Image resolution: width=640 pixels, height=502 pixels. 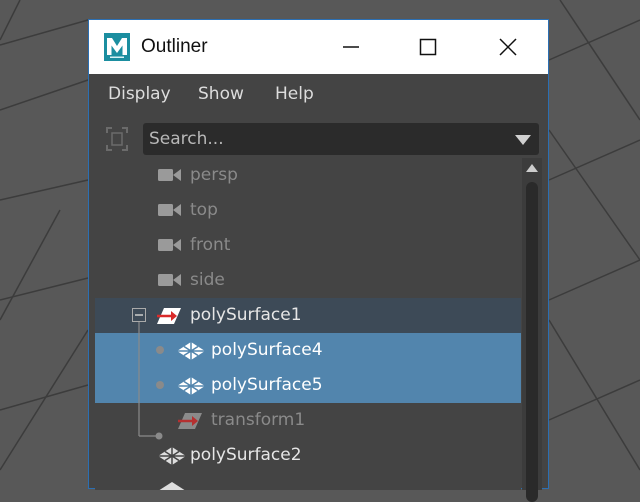 What do you see at coordinates (174, 46) in the screenshot?
I see `window-title: Outliner` at bounding box center [174, 46].